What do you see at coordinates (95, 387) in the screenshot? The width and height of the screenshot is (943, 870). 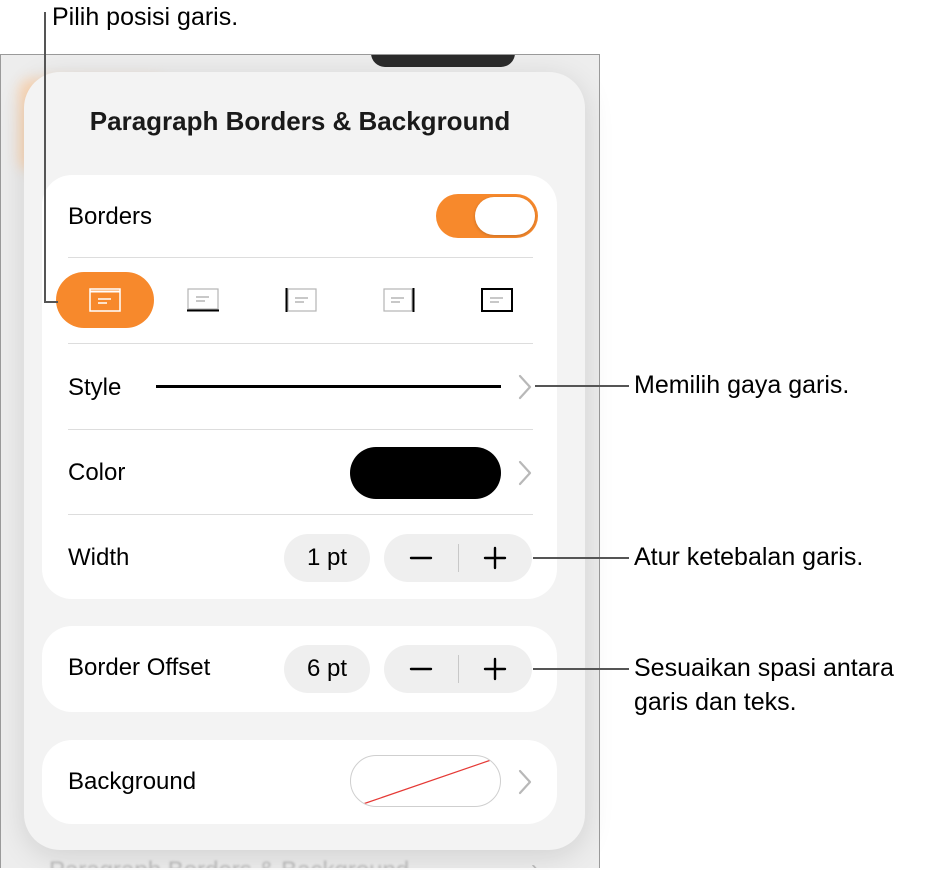 I see `style-label: Style` at bounding box center [95, 387].